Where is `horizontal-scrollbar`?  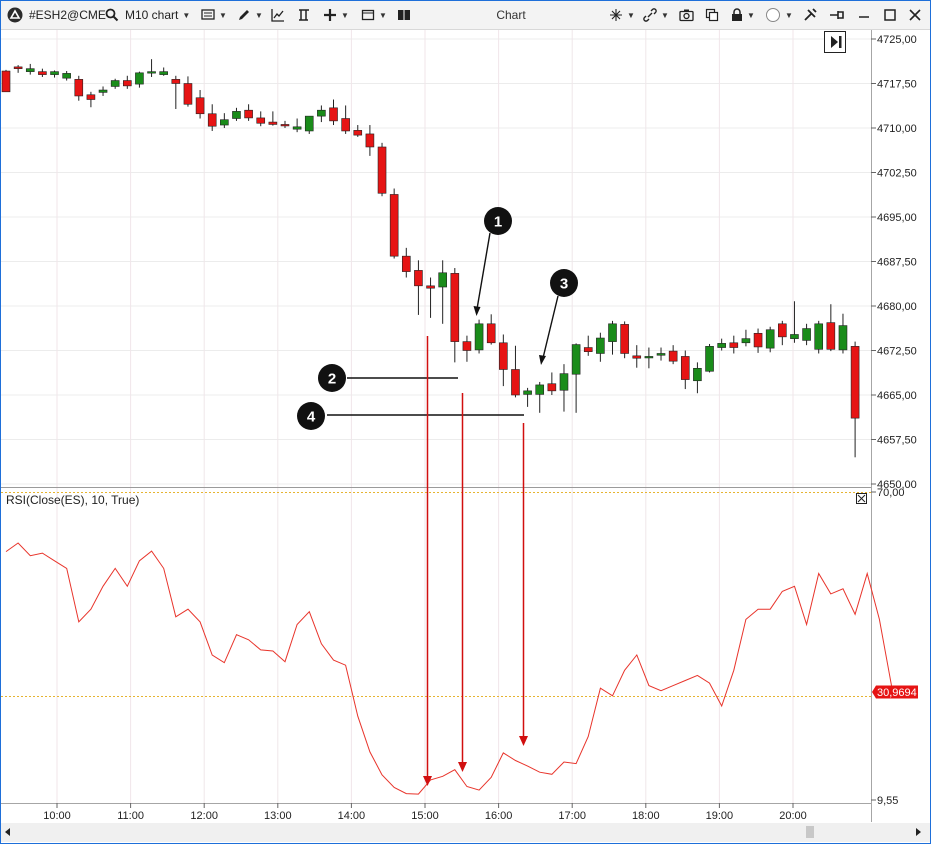
horizontal-scrollbar is located at coordinates (465, 832).